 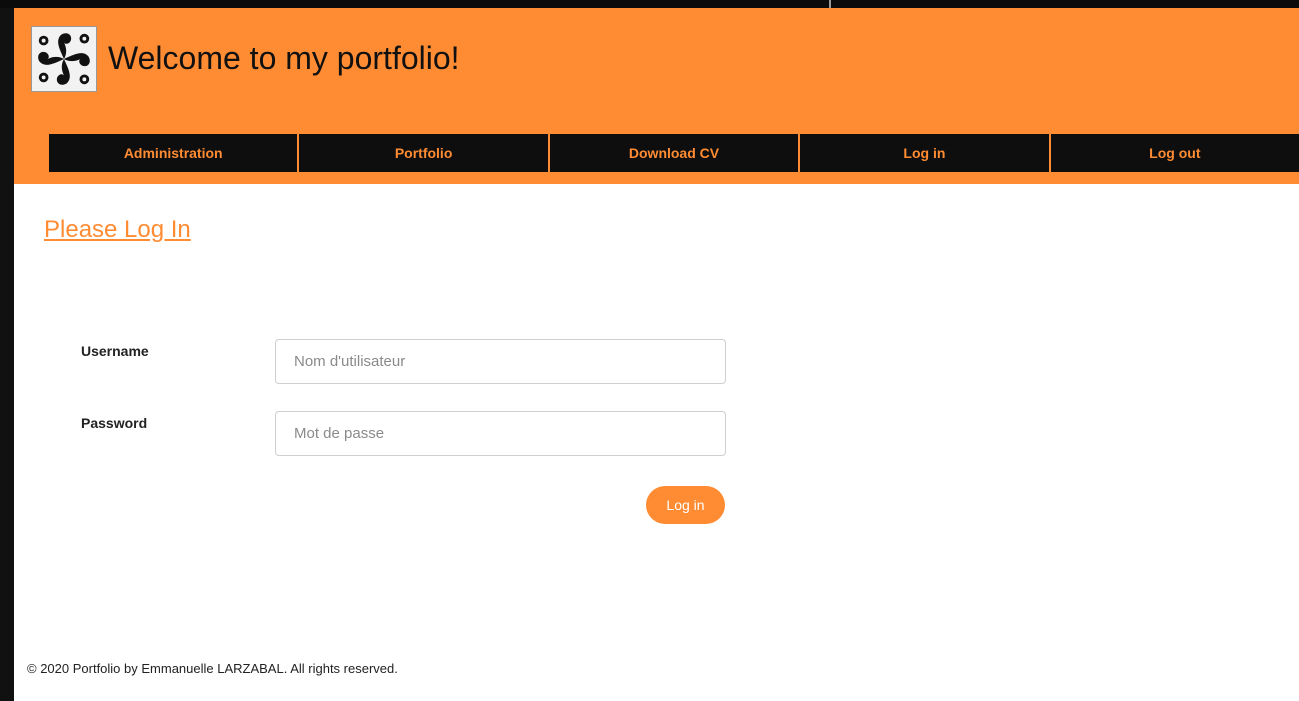 I want to click on username-input, so click(x=500, y=361).